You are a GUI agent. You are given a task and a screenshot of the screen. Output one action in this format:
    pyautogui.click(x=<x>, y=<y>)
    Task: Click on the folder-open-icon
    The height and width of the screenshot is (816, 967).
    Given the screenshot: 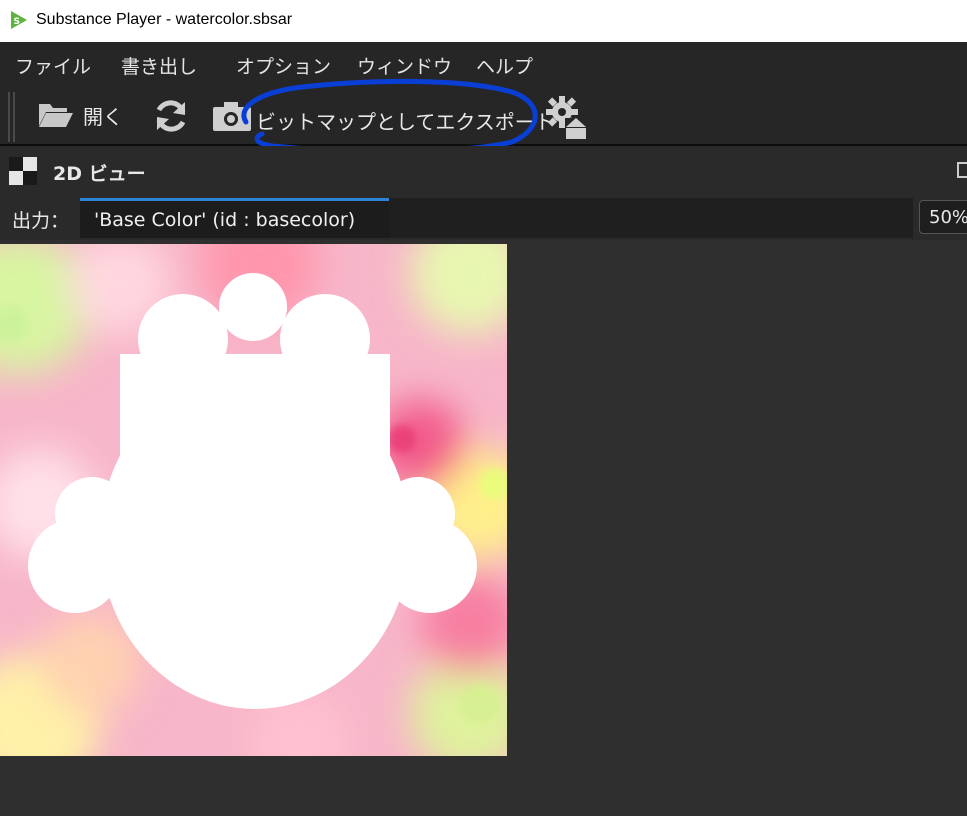 What is the action you would take?
    pyautogui.click(x=56, y=115)
    